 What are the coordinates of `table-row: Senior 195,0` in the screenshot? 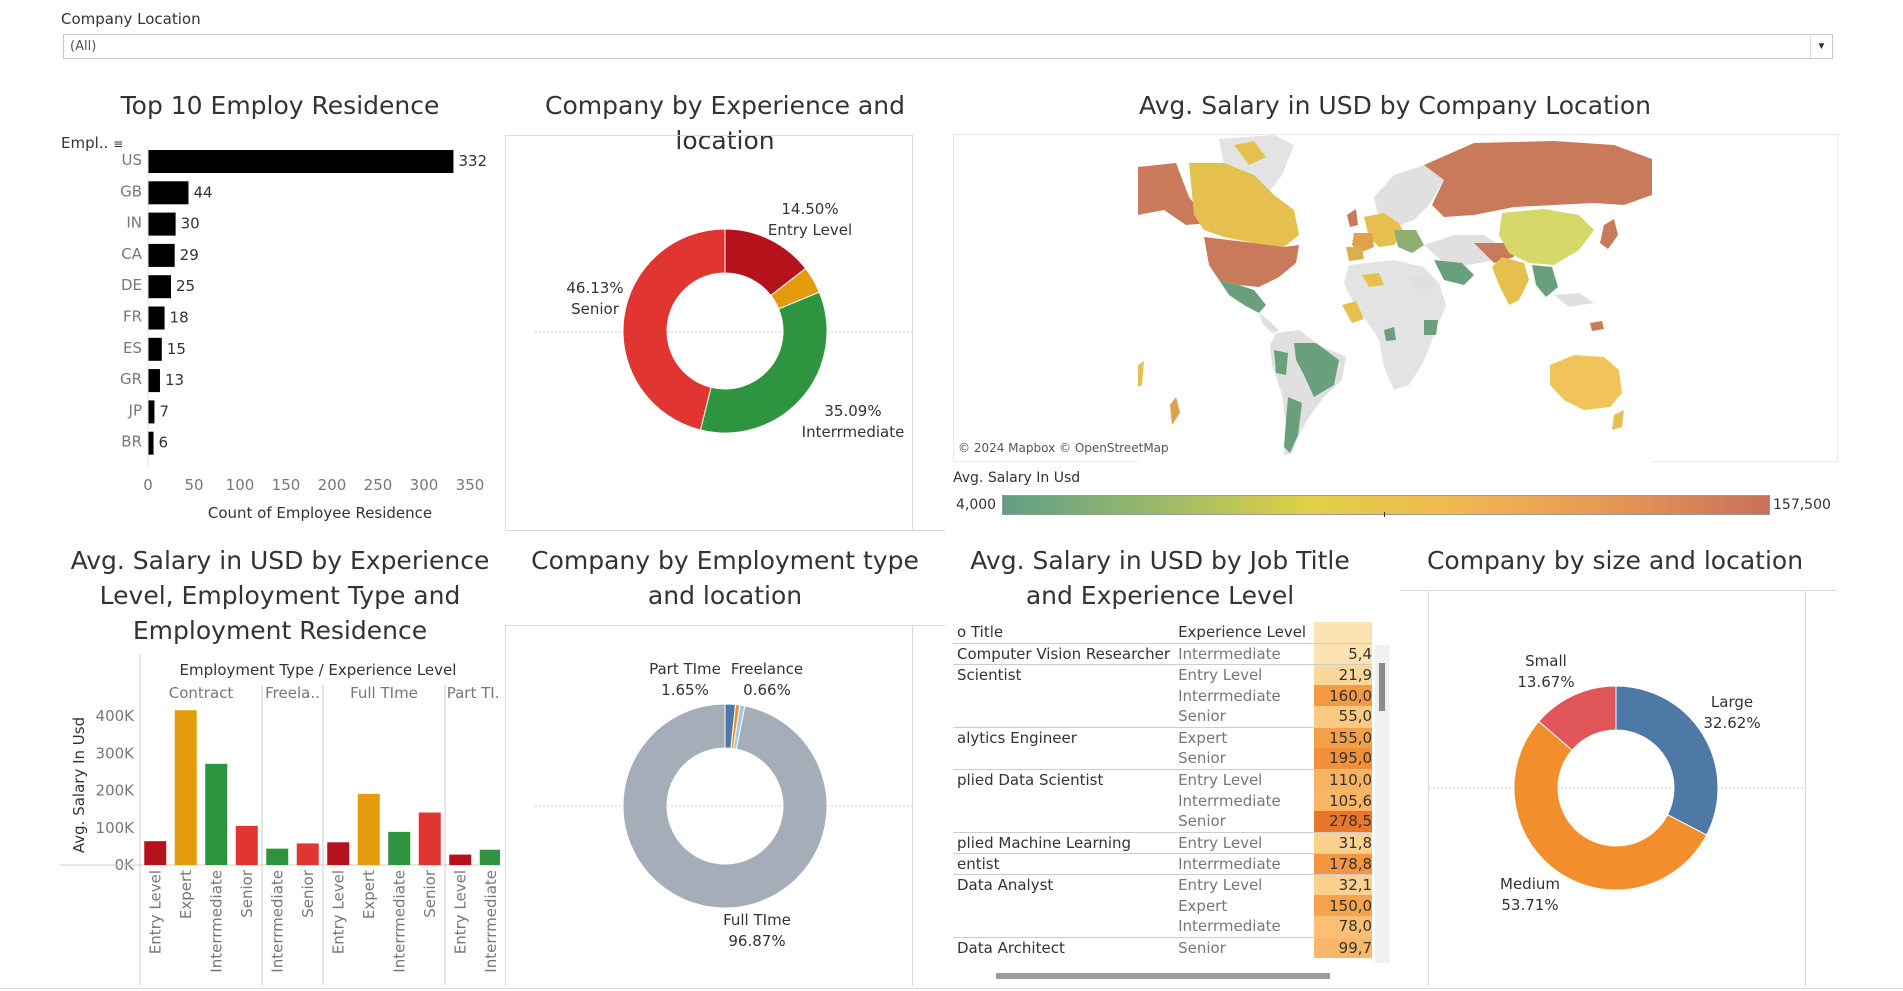 It's located at (1163, 758).